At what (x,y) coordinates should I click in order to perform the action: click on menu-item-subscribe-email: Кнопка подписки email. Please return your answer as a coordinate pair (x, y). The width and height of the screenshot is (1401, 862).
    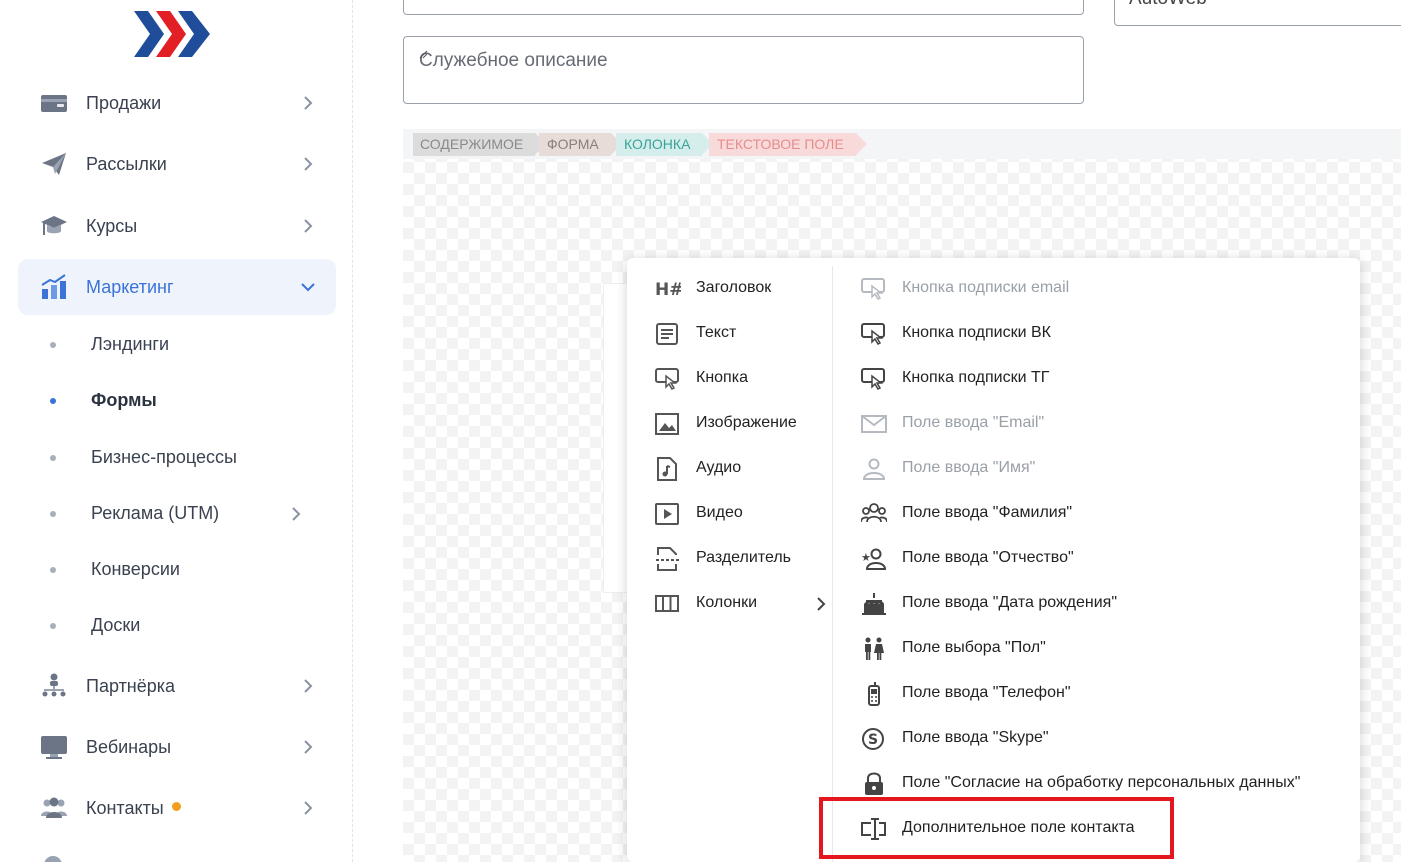
    Looking at the image, I should click on (1101, 289).